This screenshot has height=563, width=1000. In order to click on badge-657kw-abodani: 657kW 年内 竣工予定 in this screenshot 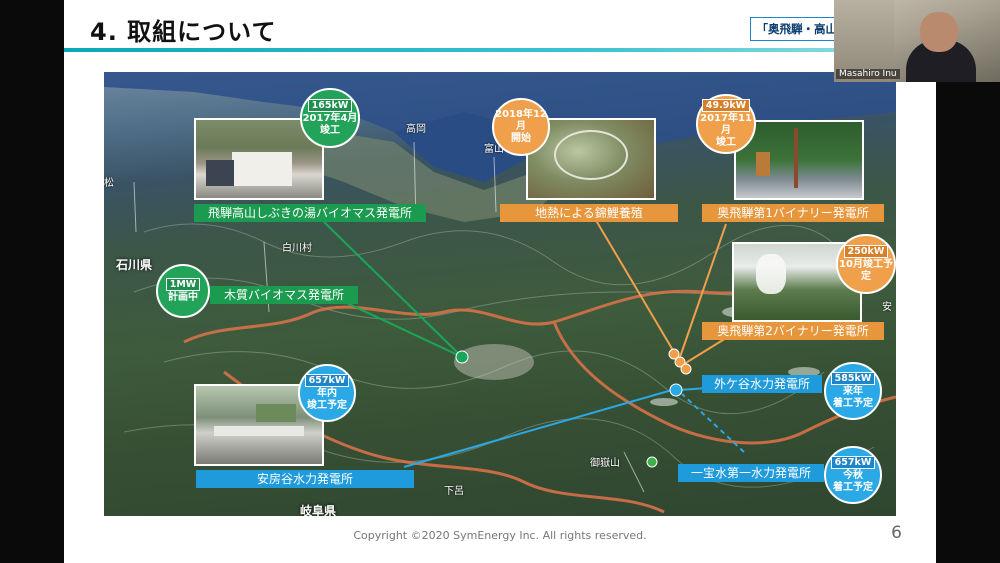, I will do `click(327, 393)`.